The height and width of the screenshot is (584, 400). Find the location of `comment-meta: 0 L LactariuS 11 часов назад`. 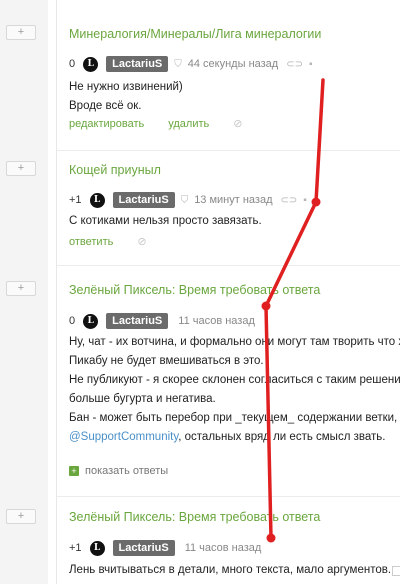

comment-meta: 0 L LactariuS 11 часов назад is located at coordinates (166, 321).